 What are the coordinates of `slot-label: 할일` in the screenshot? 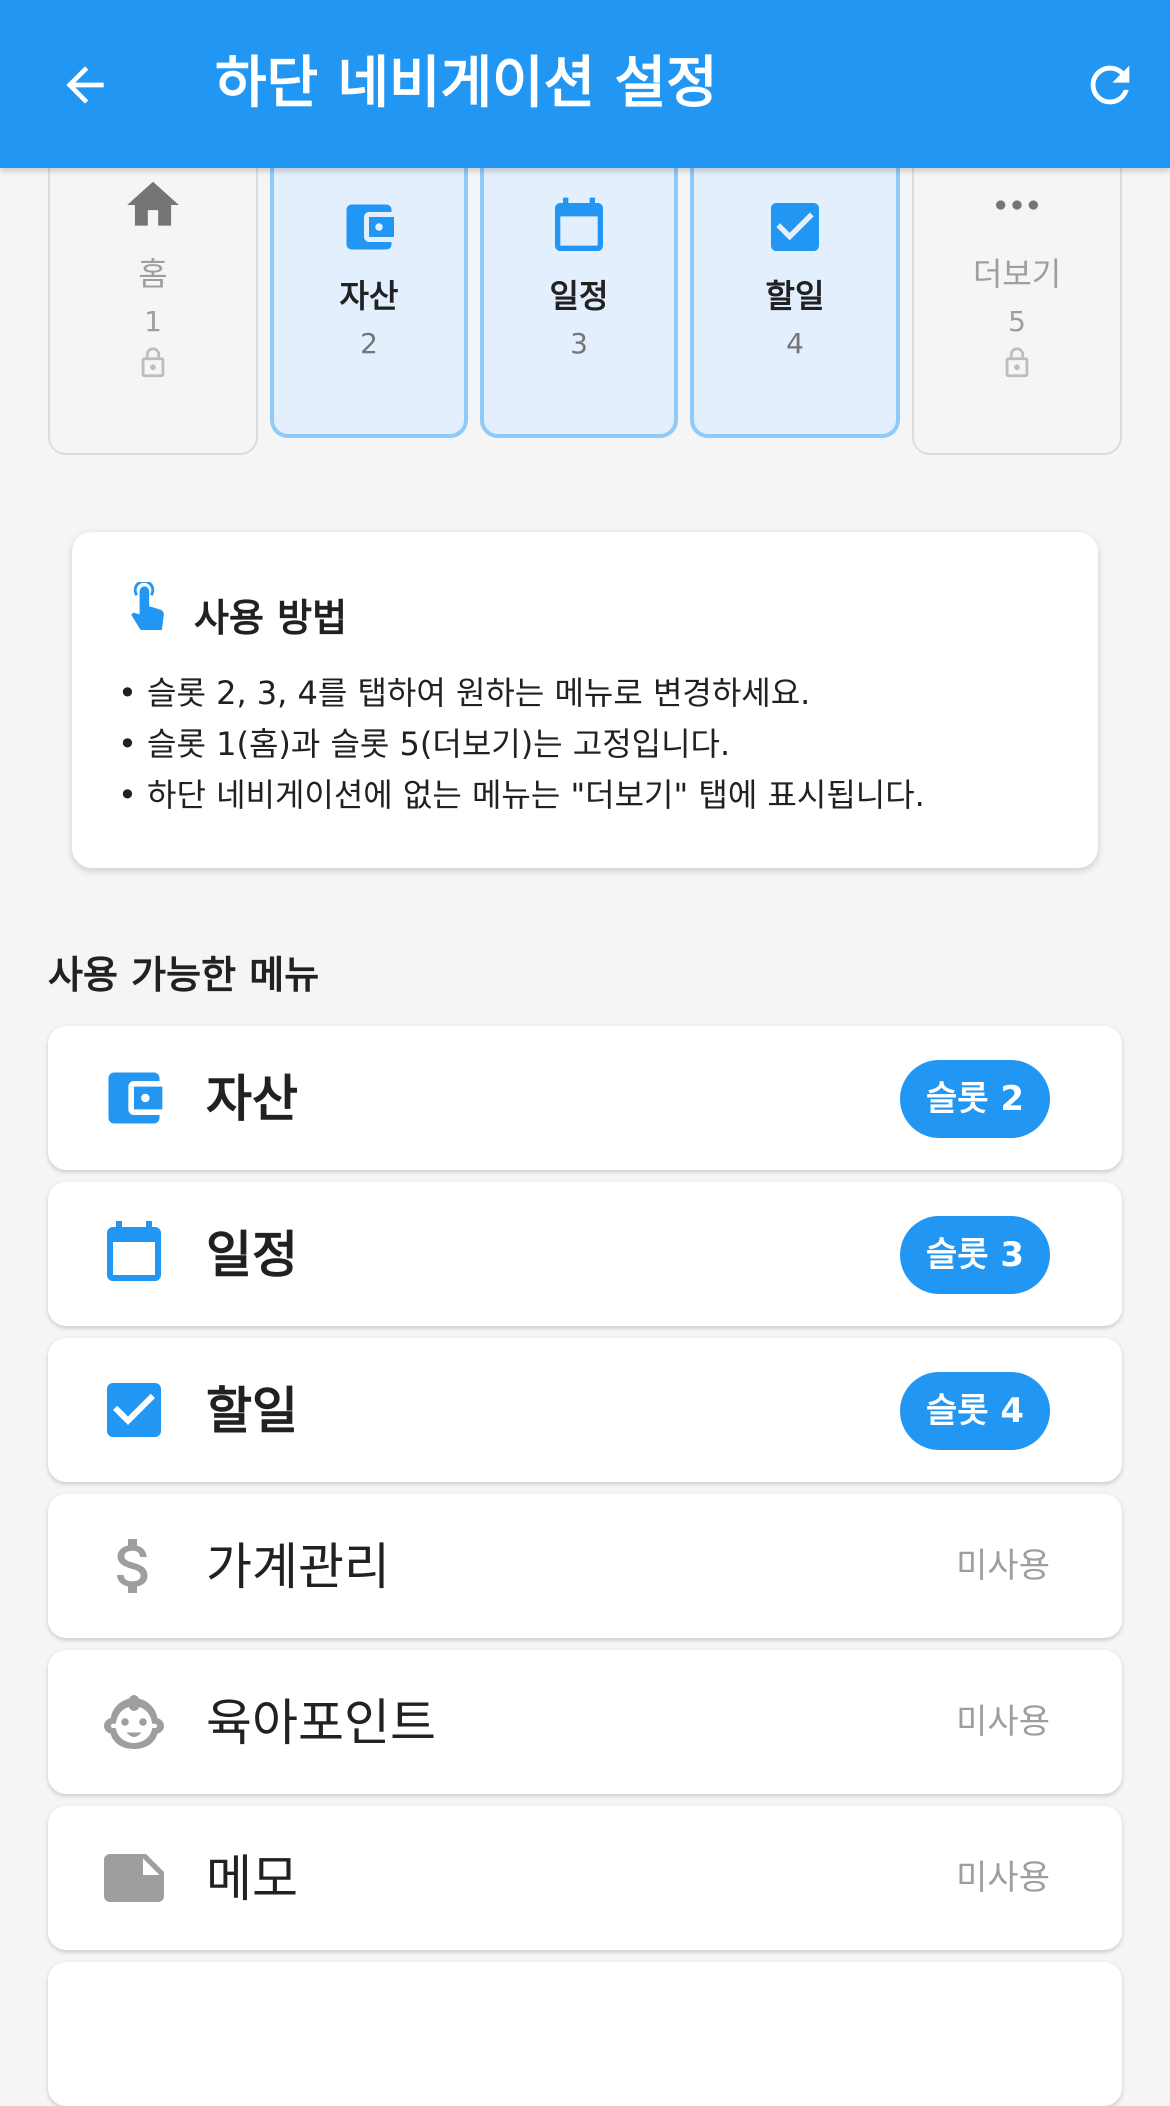 It's located at (795, 296).